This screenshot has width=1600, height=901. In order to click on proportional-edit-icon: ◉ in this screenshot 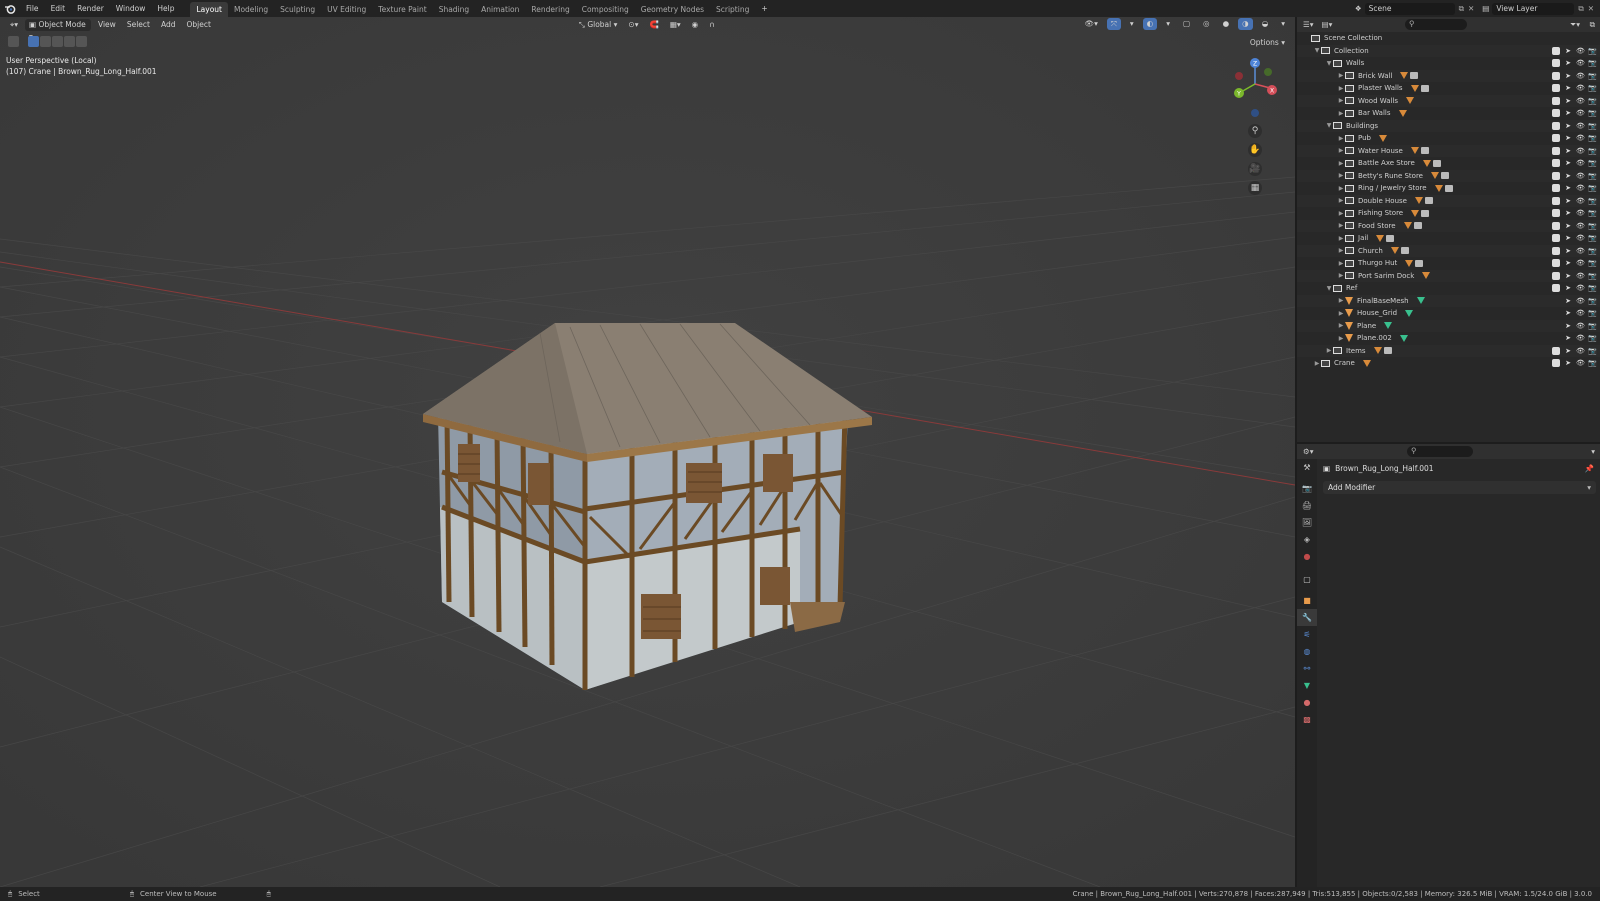, I will do `click(695, 25)`.